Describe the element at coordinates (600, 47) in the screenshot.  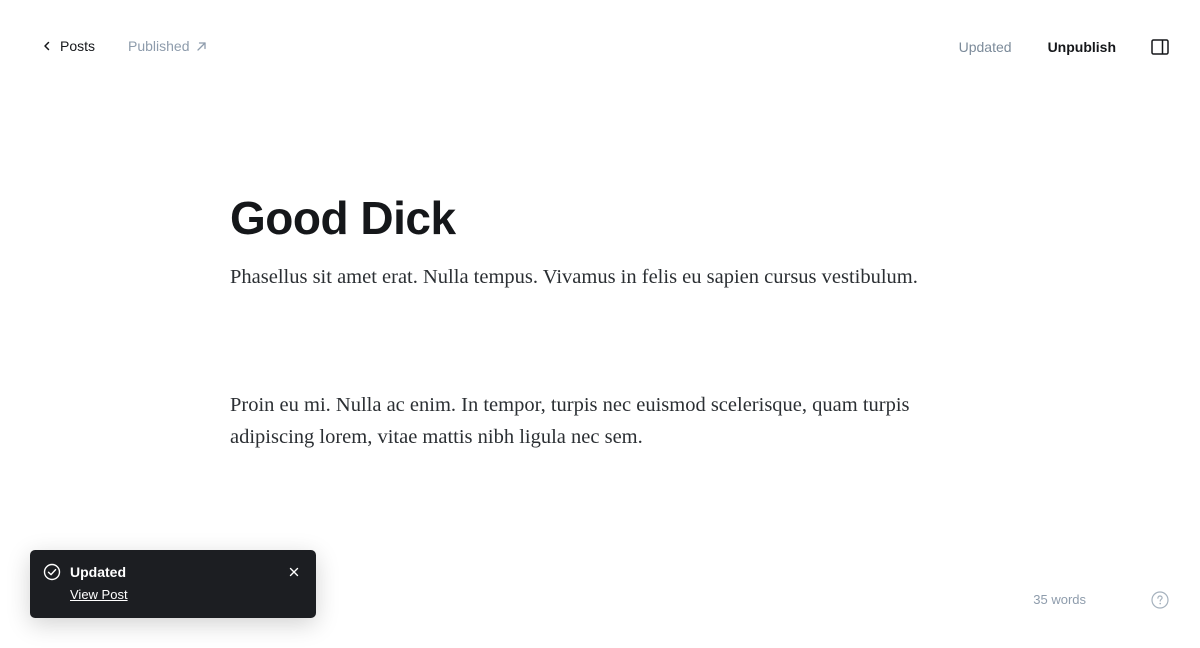
I see `editor-header: Posts Published Updated Unpublish` at that location.